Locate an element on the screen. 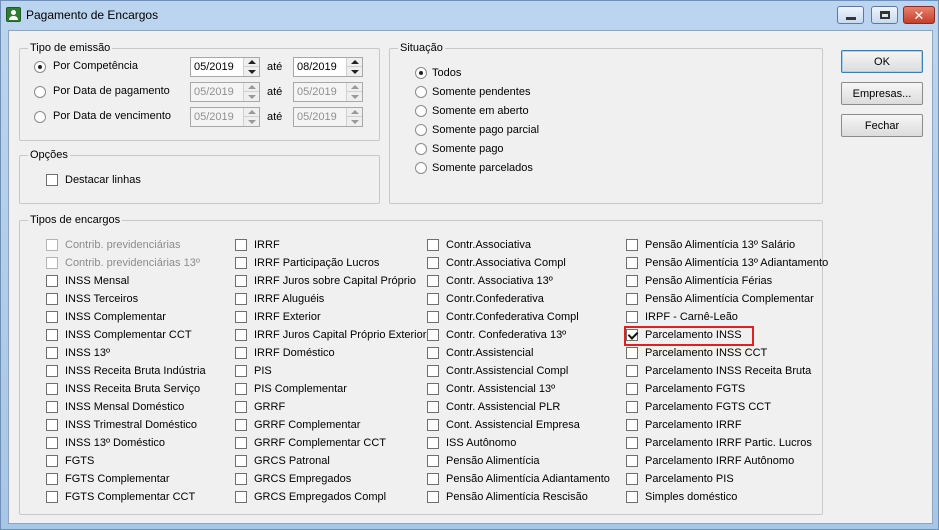 Image resolution: width=939 pixels, height=530 pixels. situacao-legend: Situação is located at coordinates (421, 48).